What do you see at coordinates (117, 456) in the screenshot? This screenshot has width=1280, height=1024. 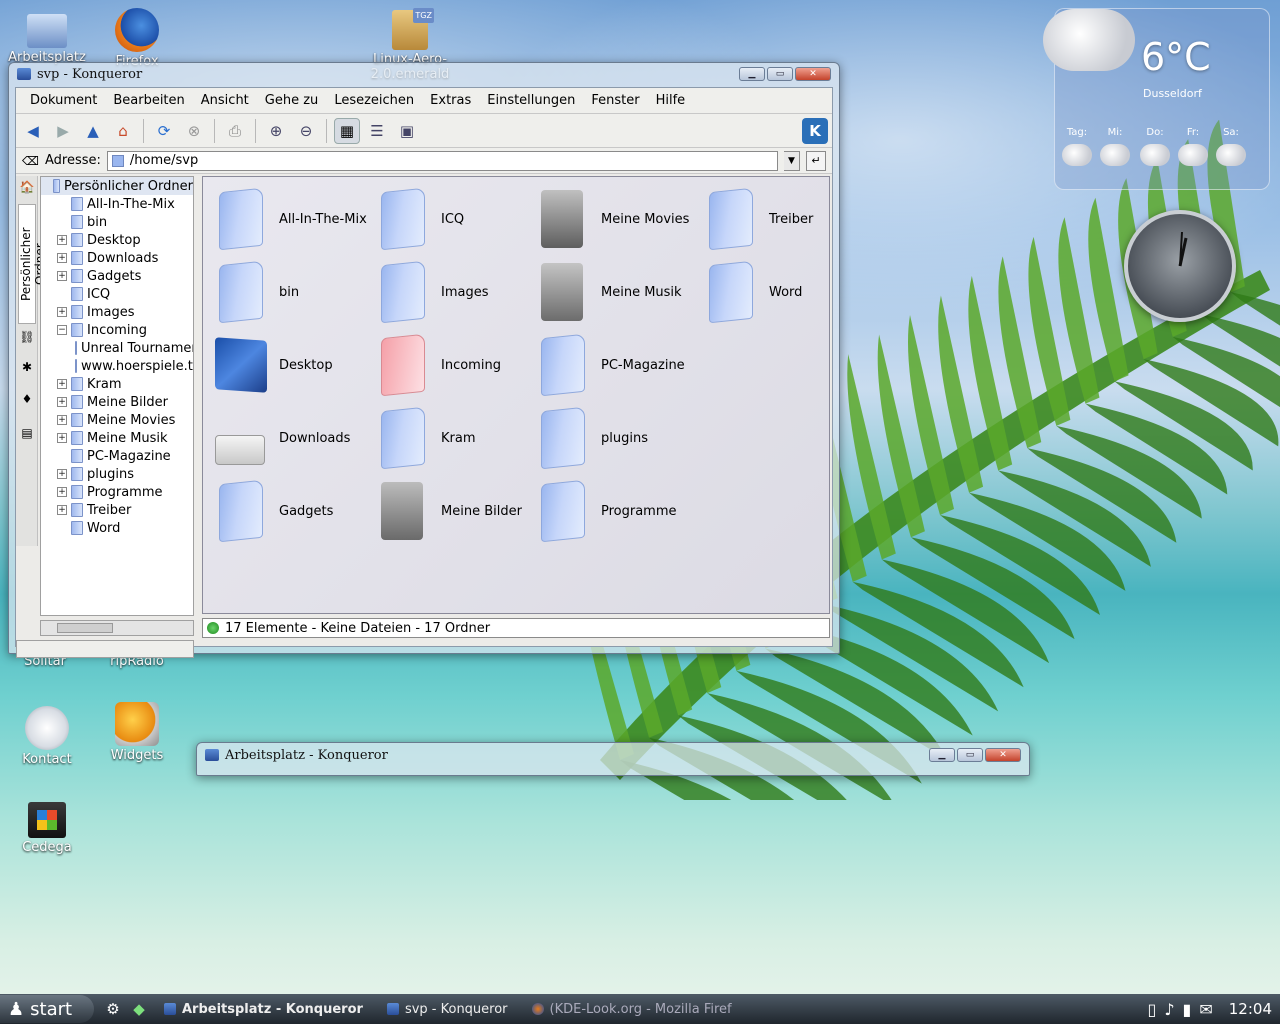 I see `tree-item: PC-Magazine` at bounding box center [117, 456].